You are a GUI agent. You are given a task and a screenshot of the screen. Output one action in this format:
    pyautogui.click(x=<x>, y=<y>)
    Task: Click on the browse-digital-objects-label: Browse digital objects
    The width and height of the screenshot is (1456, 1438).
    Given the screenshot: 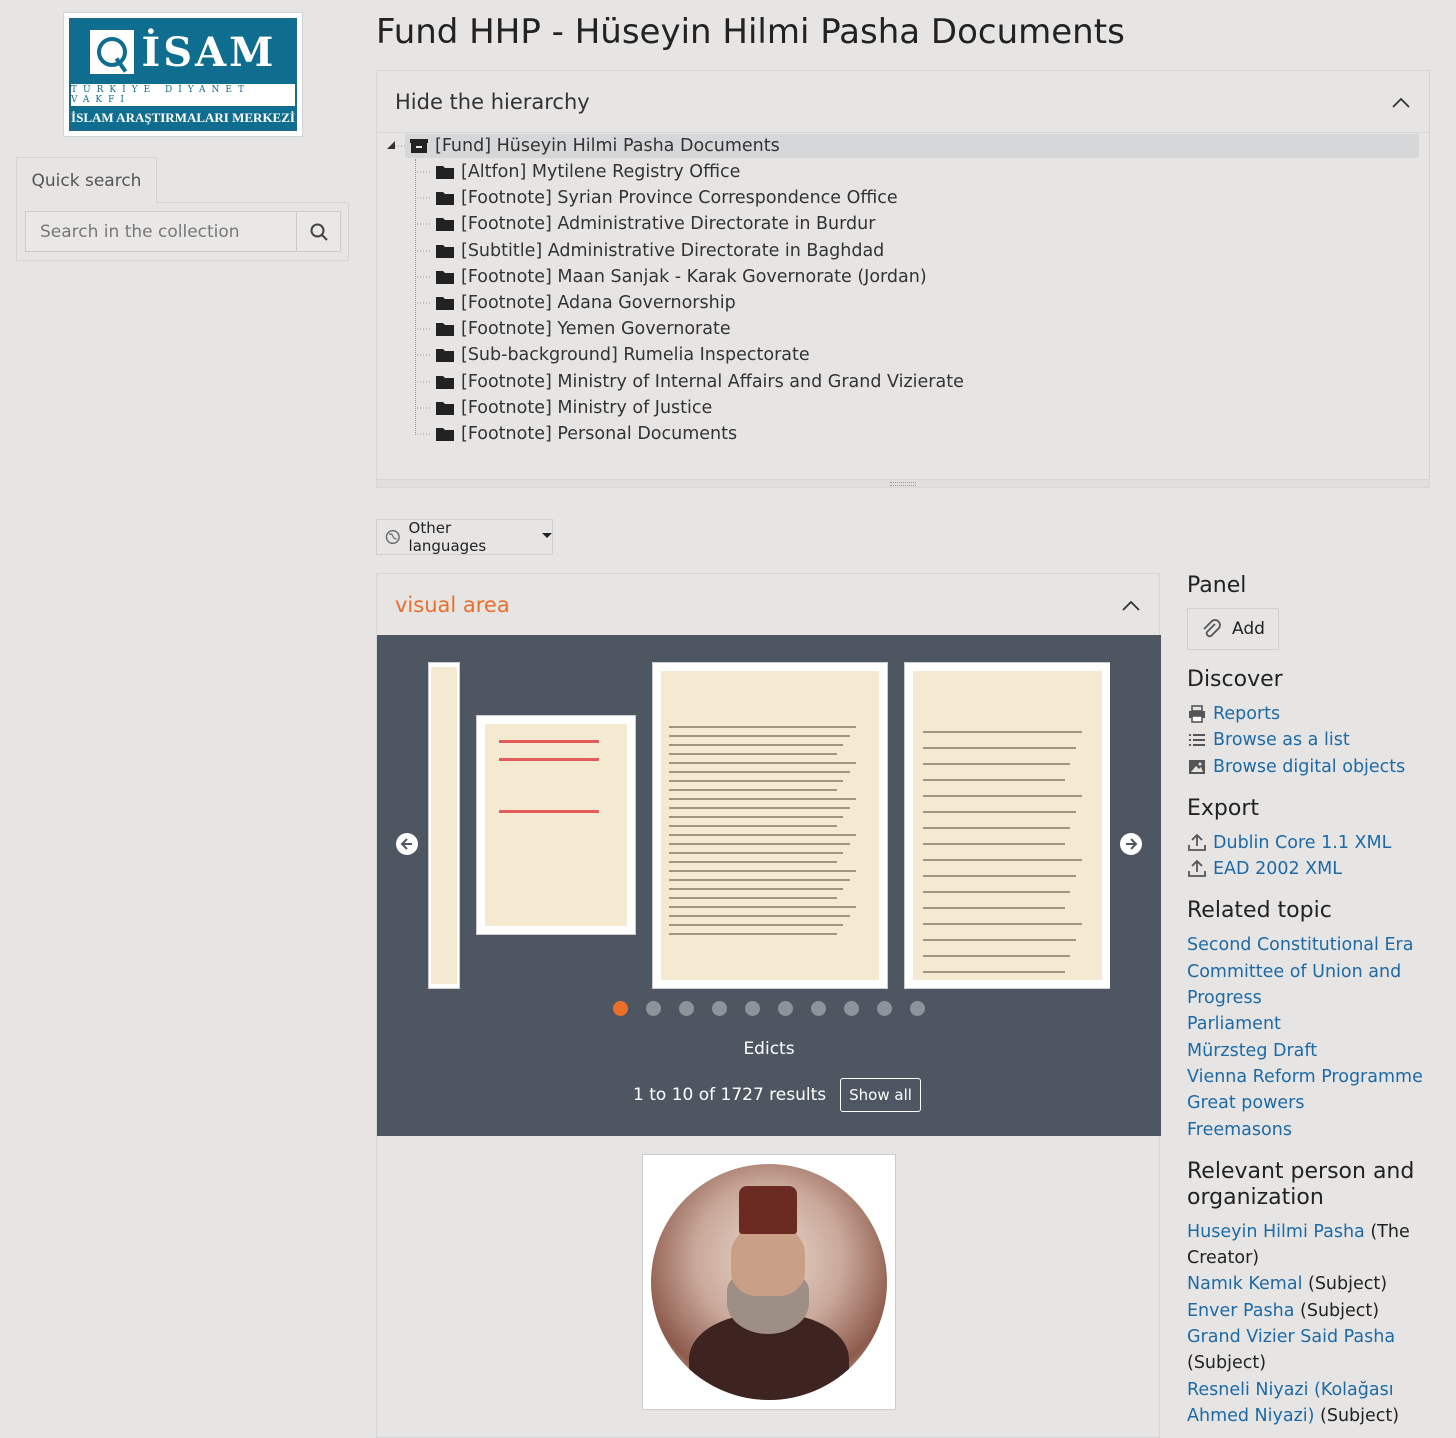 What is the action you would take?
    pyautogui.click(x=1309, y=766)
    